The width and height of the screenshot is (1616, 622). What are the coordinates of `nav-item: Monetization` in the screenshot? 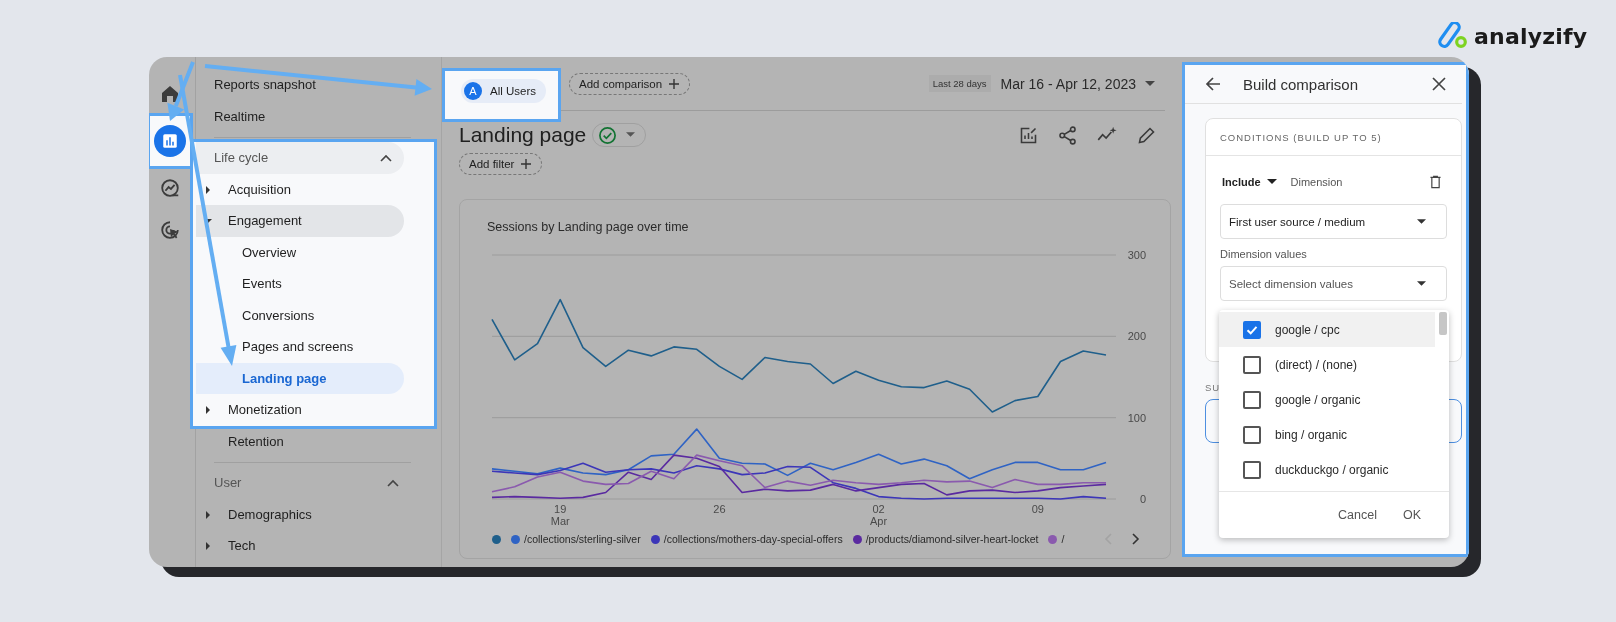 It's located at (300, 410).